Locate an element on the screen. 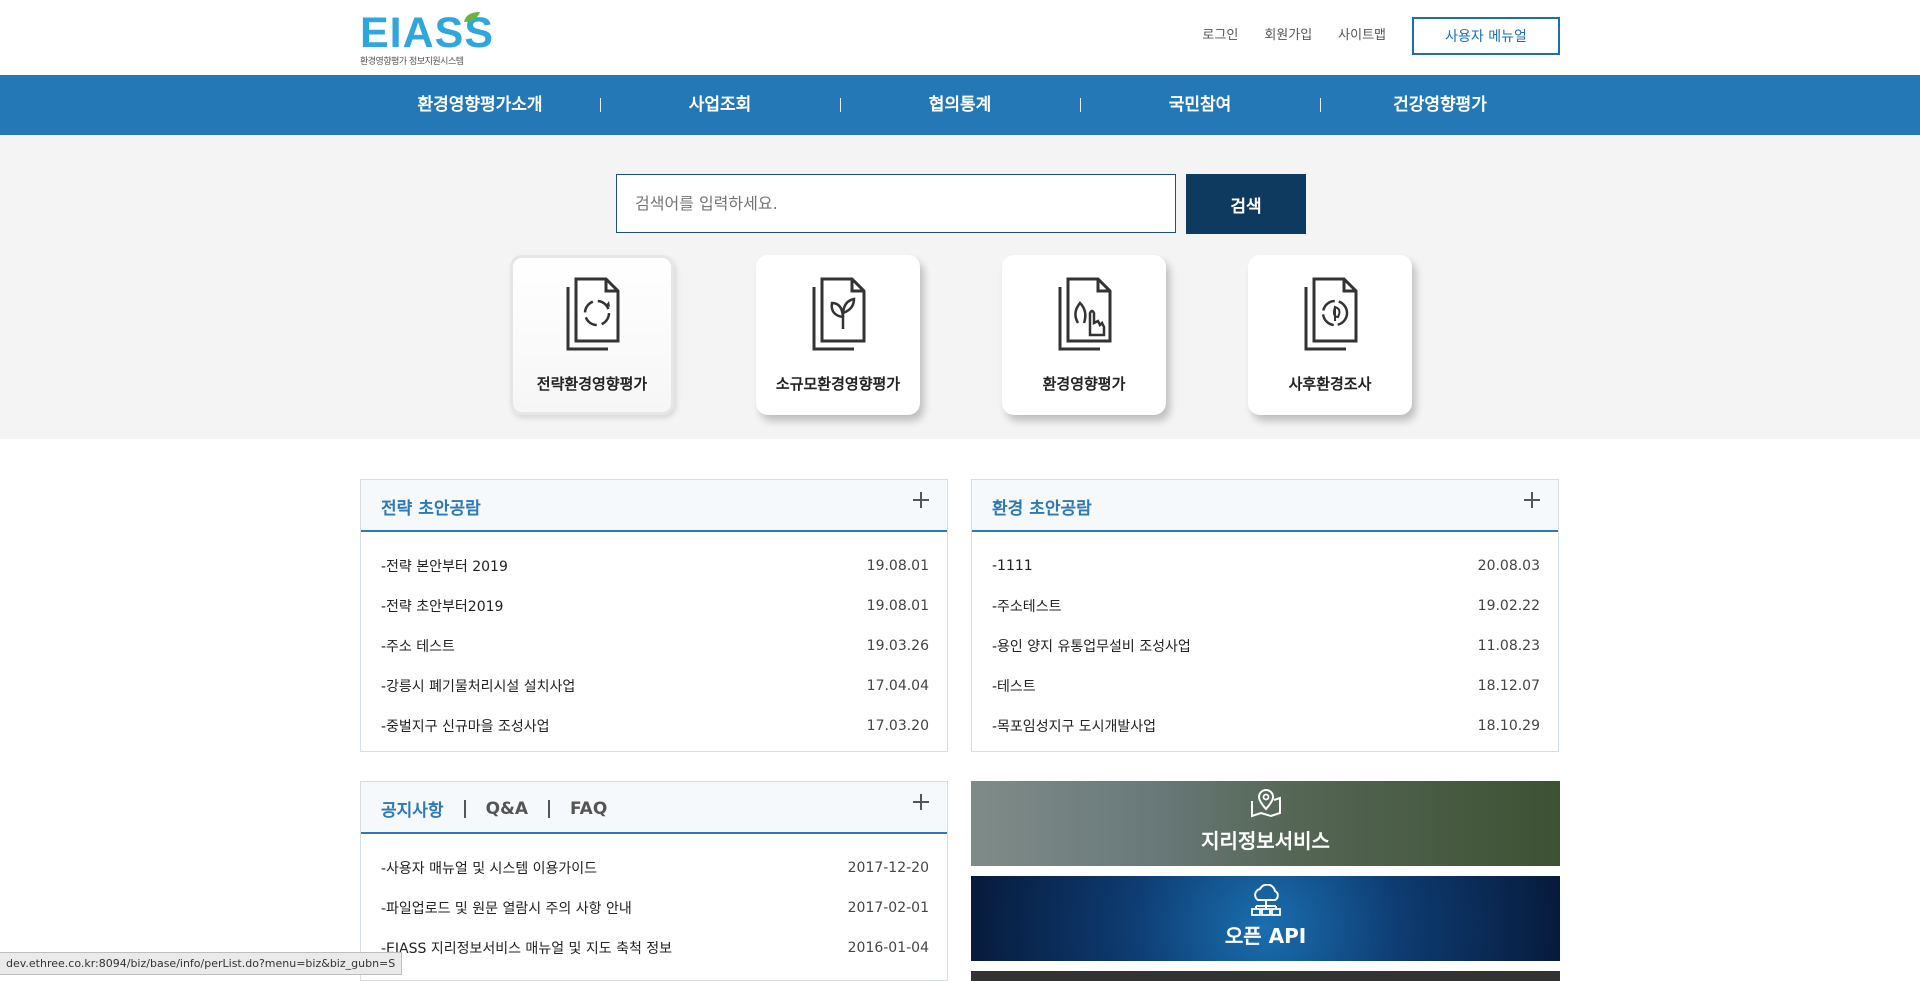 Image resolution: width=1920 pixels, height=981 pixels. nav-item-project-search: 사업조회 is located at coordinates (720, 105).